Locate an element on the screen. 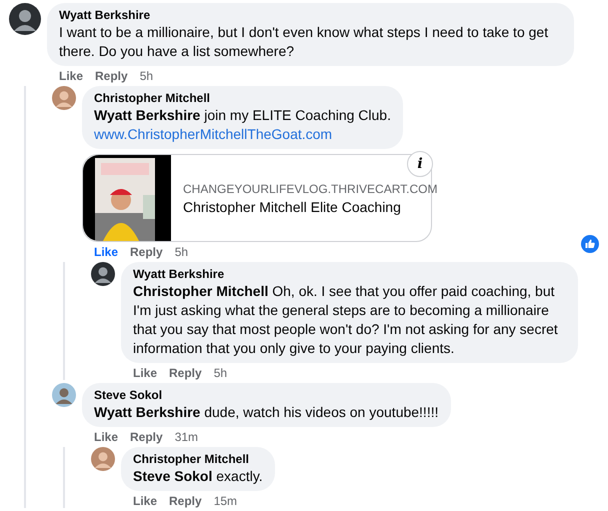 Image resolution: width=608 pixels, height=511 pixels. link-domain: CHANGEYOURLIFEVLOG.THRIVECART.COM is located at coordinates (310, 189).